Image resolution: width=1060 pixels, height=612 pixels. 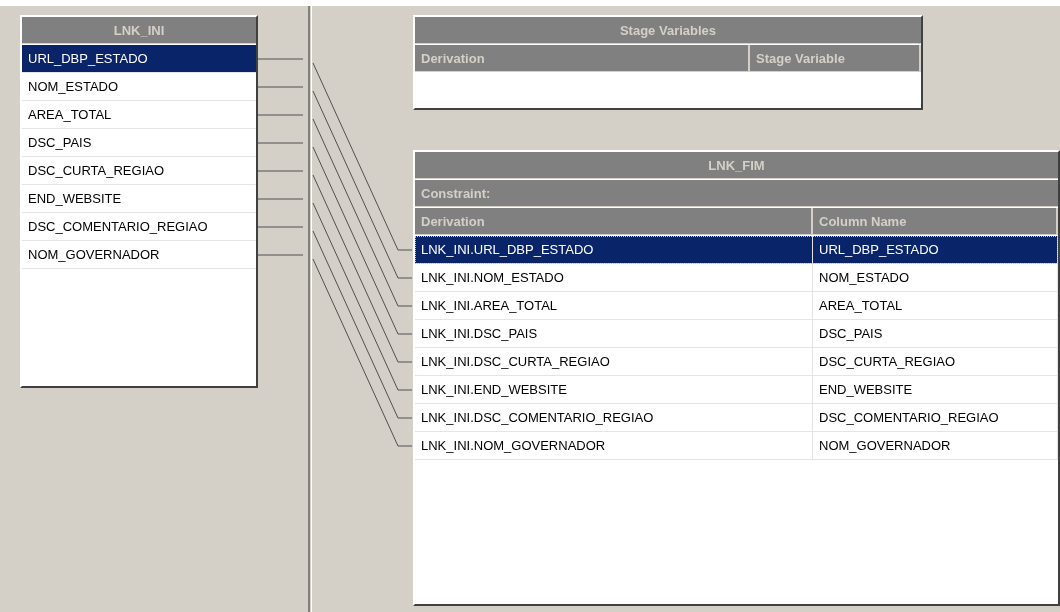 I want to click on output-row: LNK_INI.AREA_TOTAL AREA_TOTAL, so click(x=736, y=306).